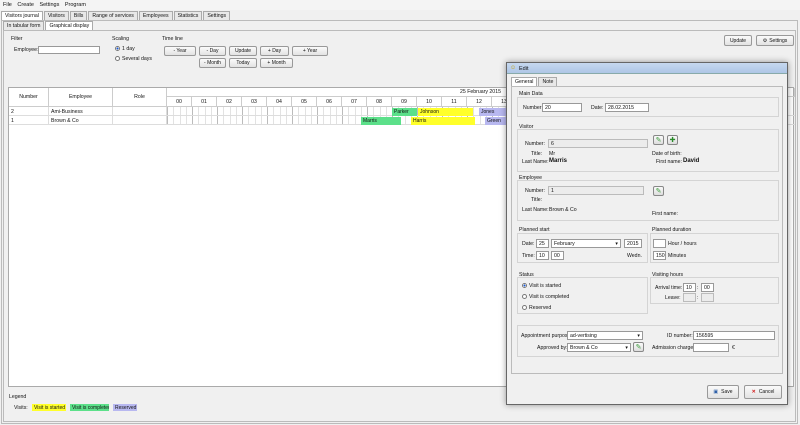 The image size is (800, 425). What do you see at coordinates (217, 15) in the screenshot?
I see `tab-settings: Settings` at bounding box center [217, 15].